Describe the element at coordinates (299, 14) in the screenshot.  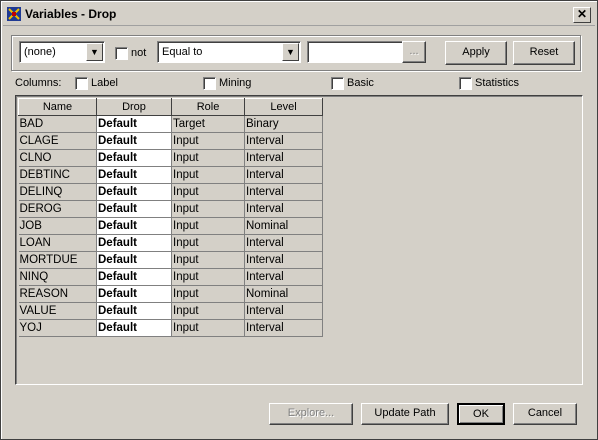
I see `title-bar: Variables - Drop ✕` at that location.